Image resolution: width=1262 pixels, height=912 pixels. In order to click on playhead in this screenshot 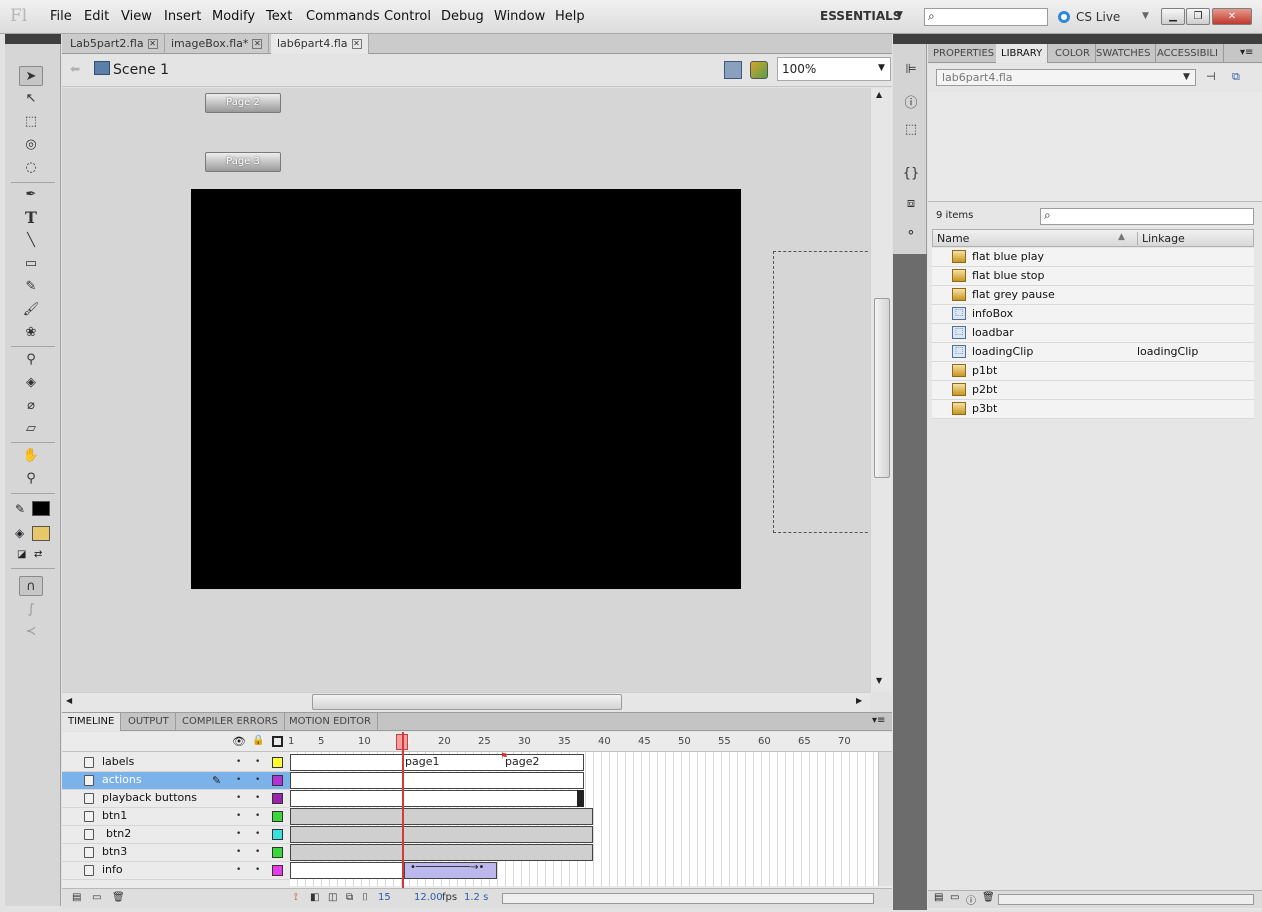, I will do `click(403, 812)`.